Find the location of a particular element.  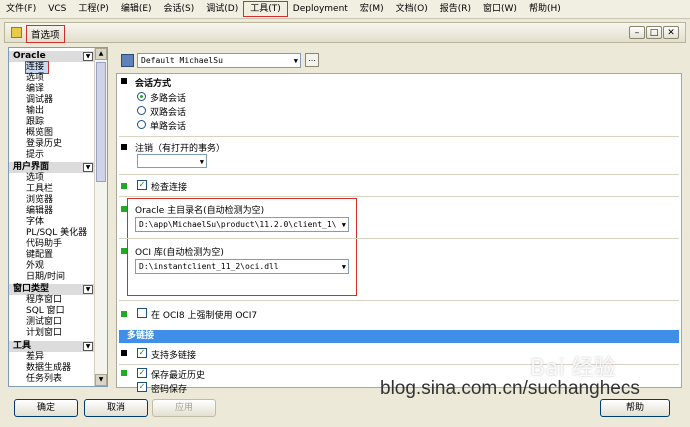

menu-deployment: Deployment is located at coordinates (320, 9).